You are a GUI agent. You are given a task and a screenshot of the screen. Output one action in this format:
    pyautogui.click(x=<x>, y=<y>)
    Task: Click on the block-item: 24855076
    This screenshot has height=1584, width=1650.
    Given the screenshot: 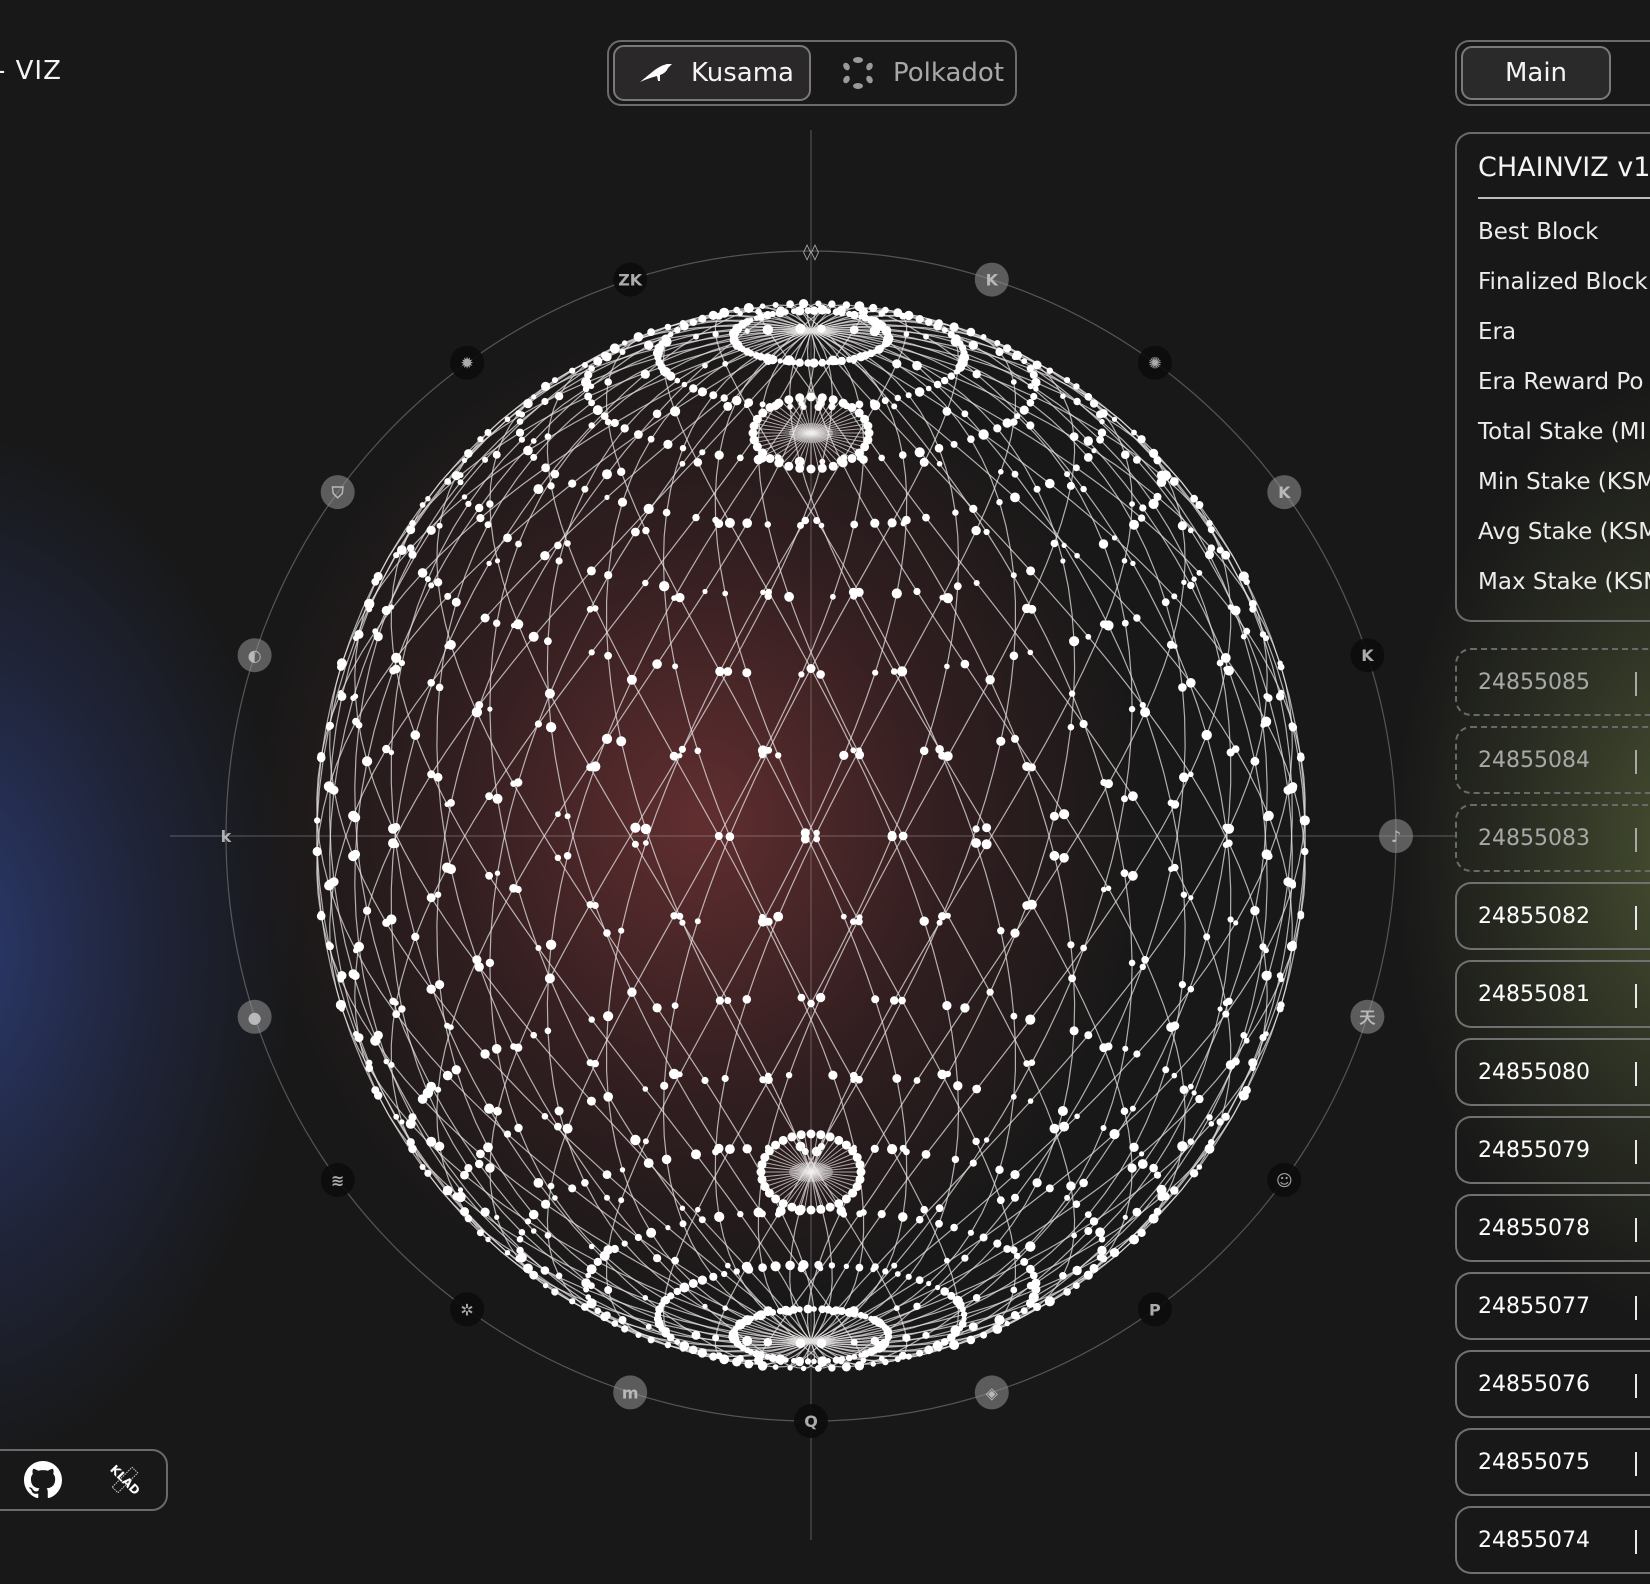 What is the action you would take?
    pyautogui.click(x=1552, y=1384)
    